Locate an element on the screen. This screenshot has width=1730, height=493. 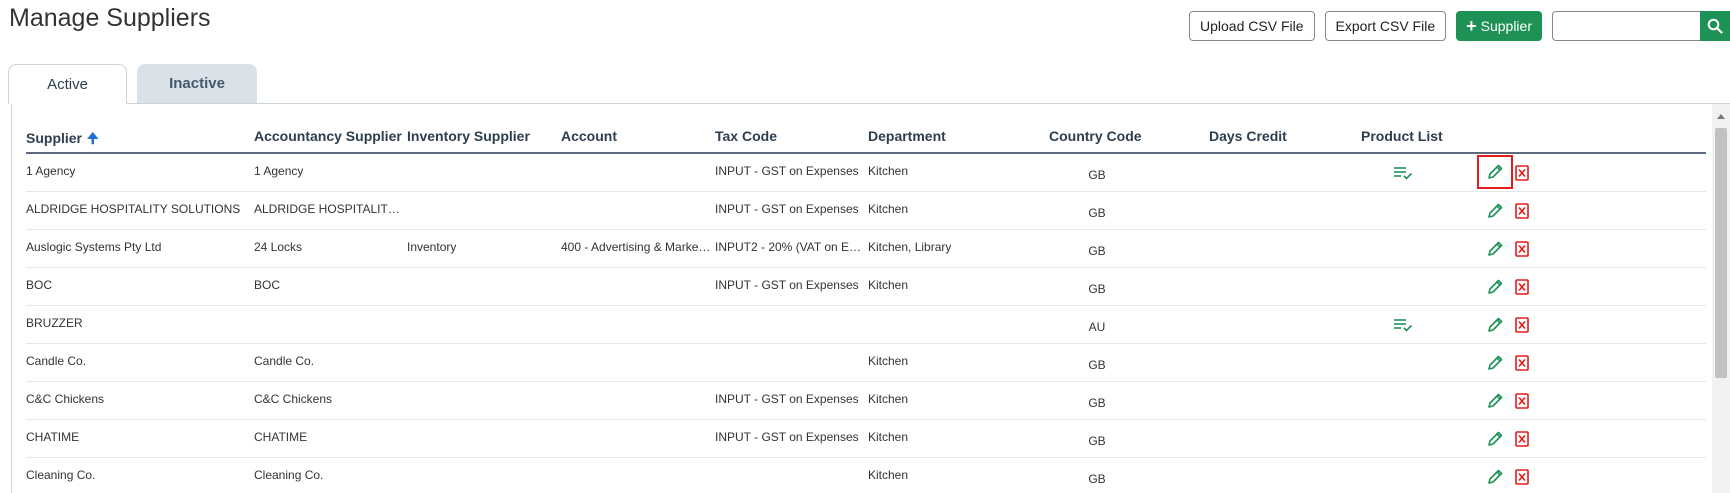
cell-supplier: Candle Co. is located at coordinates (56, 361).